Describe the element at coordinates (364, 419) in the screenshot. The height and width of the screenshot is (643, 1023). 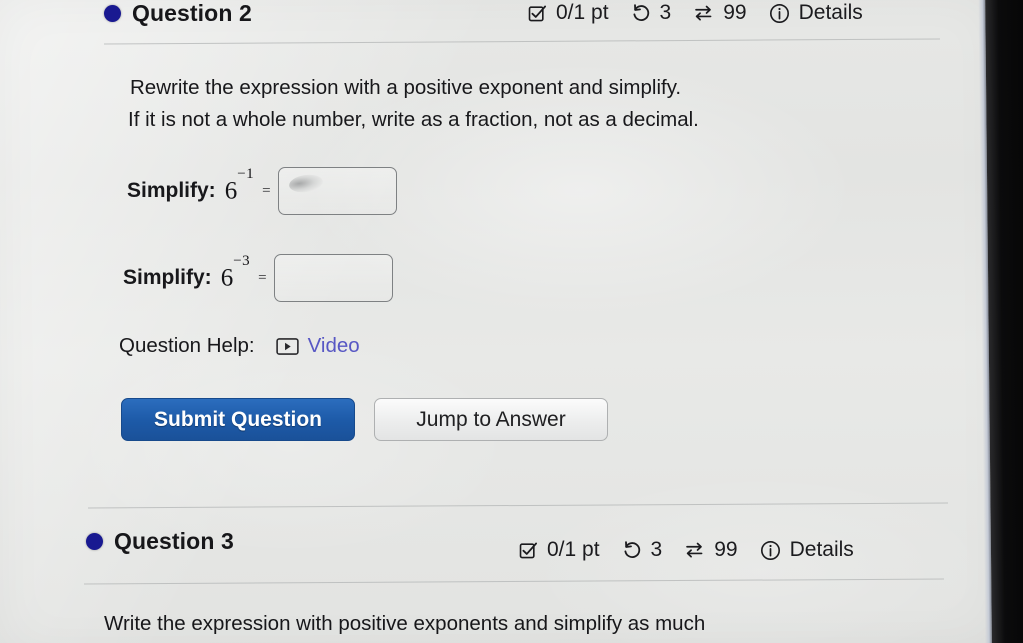
I see `question2-action-buttons: Submit Question Jump to Answer` at that location.